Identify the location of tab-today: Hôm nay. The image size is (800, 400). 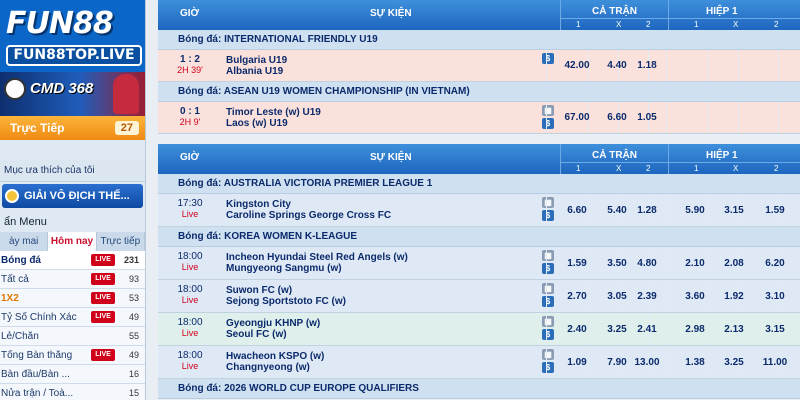
(72, 241).